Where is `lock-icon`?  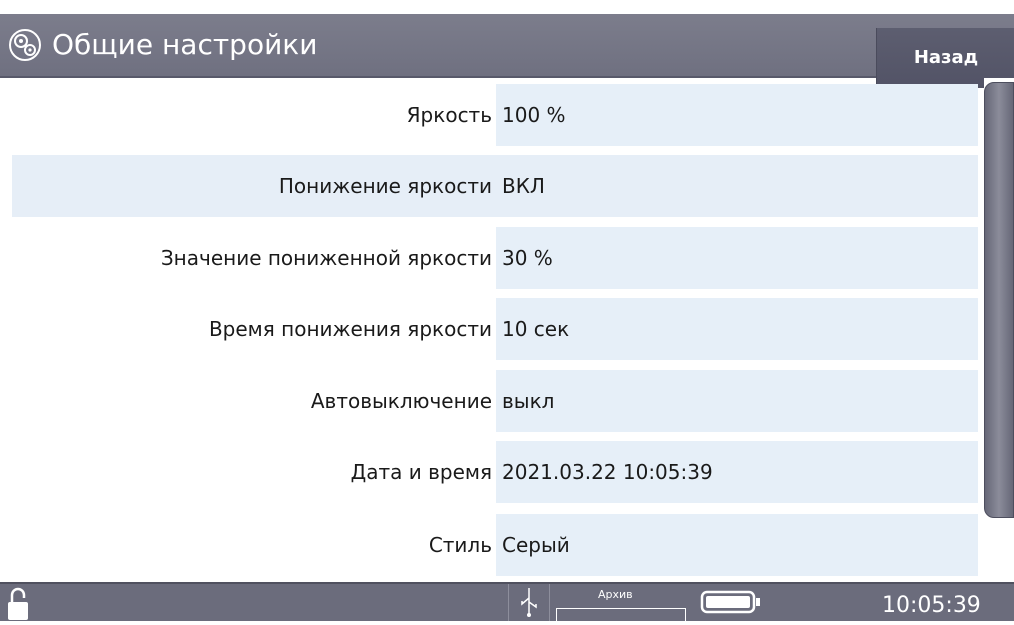 lock-icon is located at coordinates (18, 603).